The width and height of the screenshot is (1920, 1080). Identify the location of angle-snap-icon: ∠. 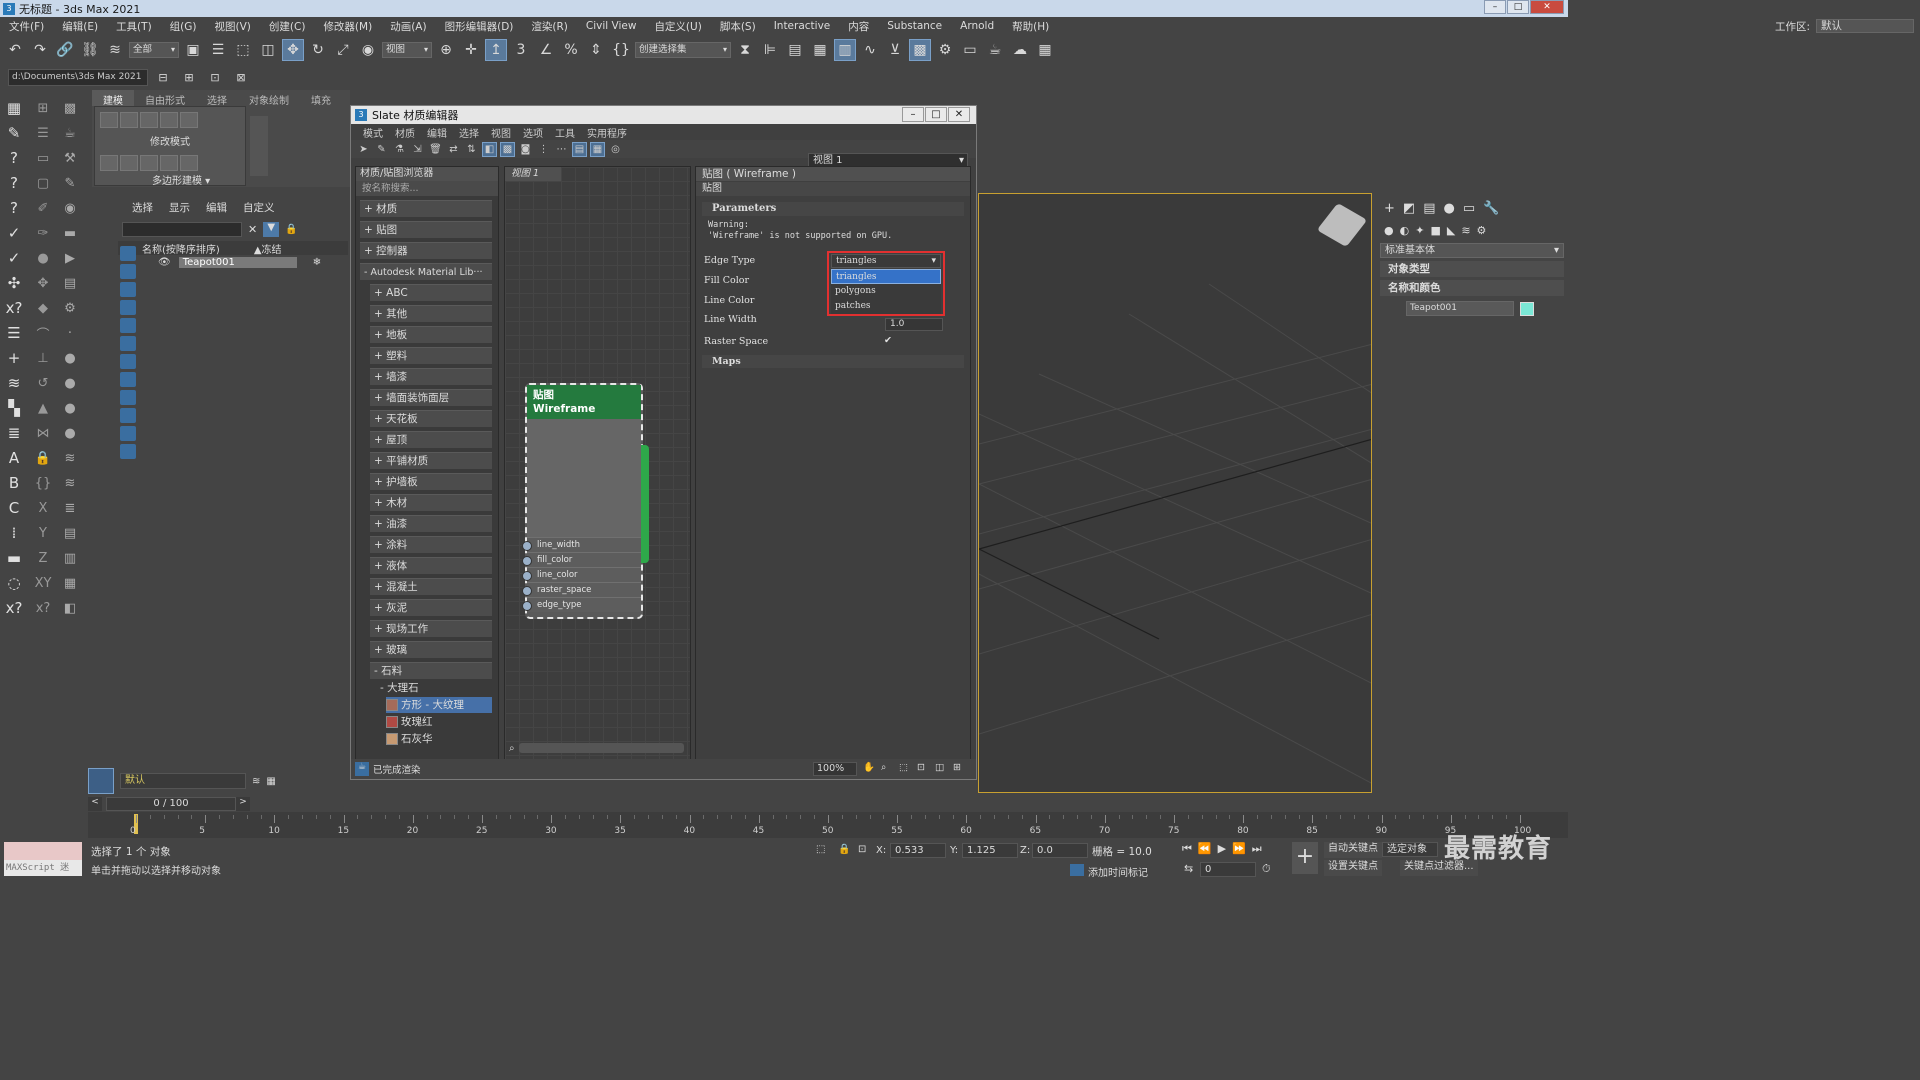
(546, 50).